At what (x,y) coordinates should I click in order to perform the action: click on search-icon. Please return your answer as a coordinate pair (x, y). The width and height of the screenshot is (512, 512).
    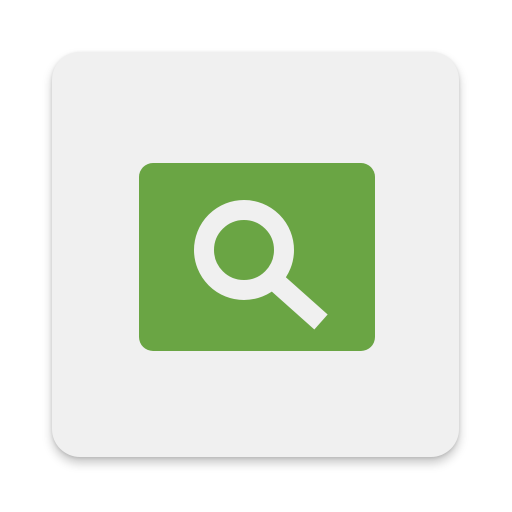
    Looking at the image, I should click on (261, 265).